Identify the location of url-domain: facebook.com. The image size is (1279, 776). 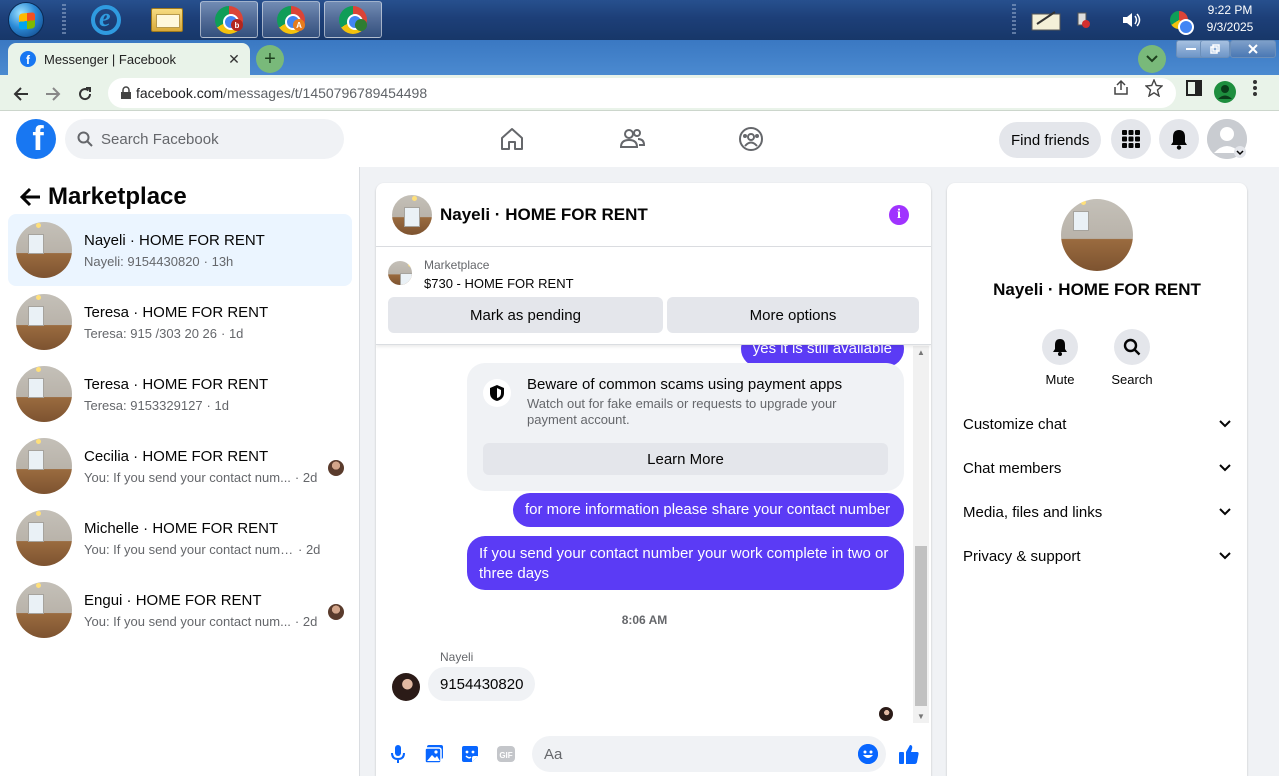
(180, 93).